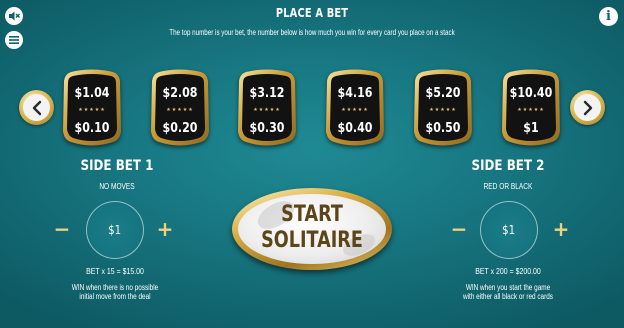 The width and height of the screenshot is (624, 328). Describe the element at coordinates (355, 128) in the screenshot. I see `card-win-value: $0.40` at that location.